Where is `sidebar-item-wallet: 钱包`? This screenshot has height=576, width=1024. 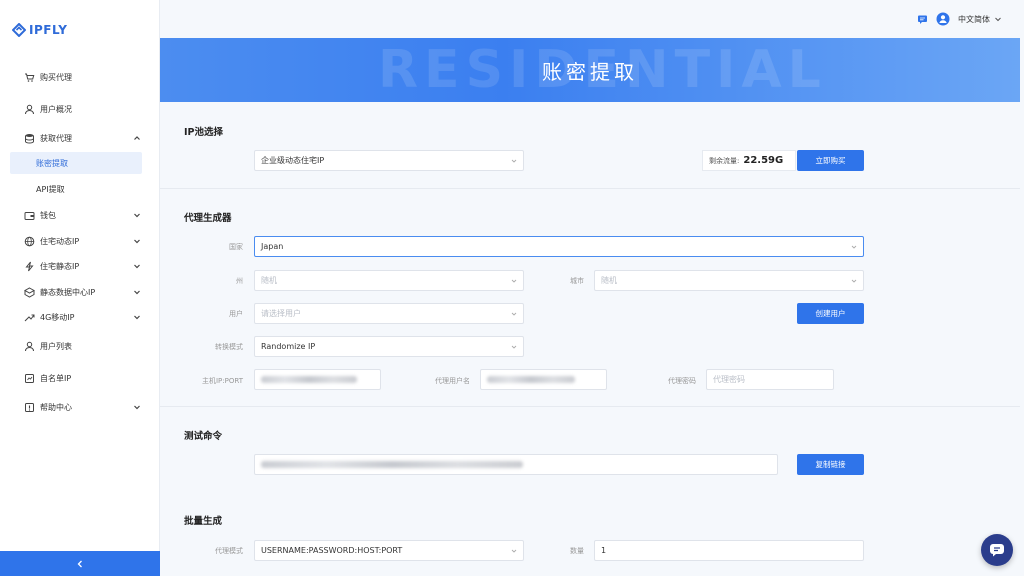 sidebar-item-wallet: 钱包 is located at coordinates (80, 215).